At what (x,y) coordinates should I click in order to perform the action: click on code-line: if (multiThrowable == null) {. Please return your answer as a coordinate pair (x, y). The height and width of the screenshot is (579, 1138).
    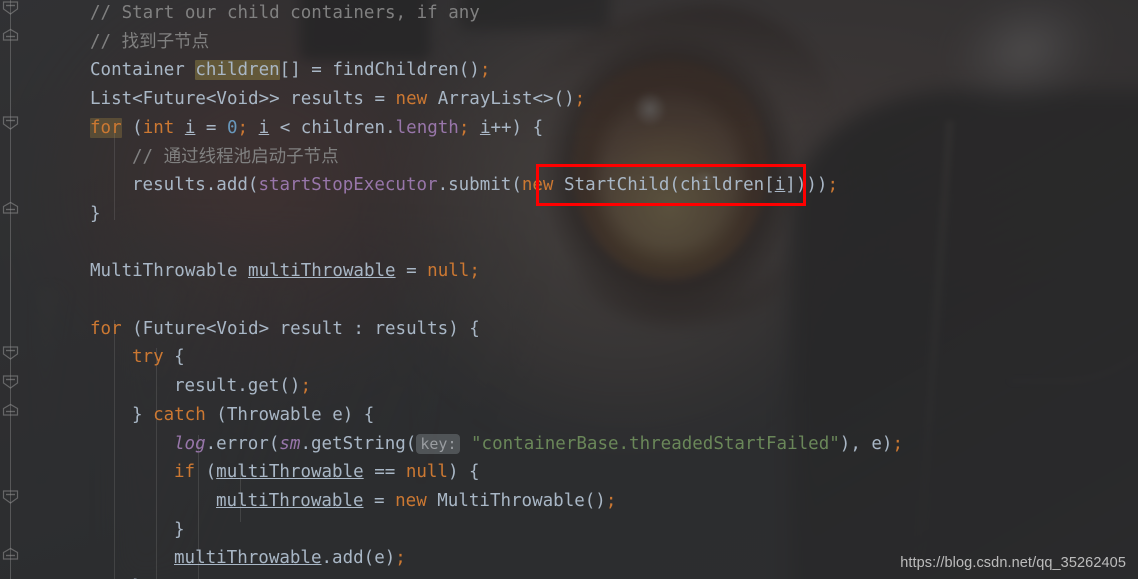
    Looking at the image, I should click on (327, 472).